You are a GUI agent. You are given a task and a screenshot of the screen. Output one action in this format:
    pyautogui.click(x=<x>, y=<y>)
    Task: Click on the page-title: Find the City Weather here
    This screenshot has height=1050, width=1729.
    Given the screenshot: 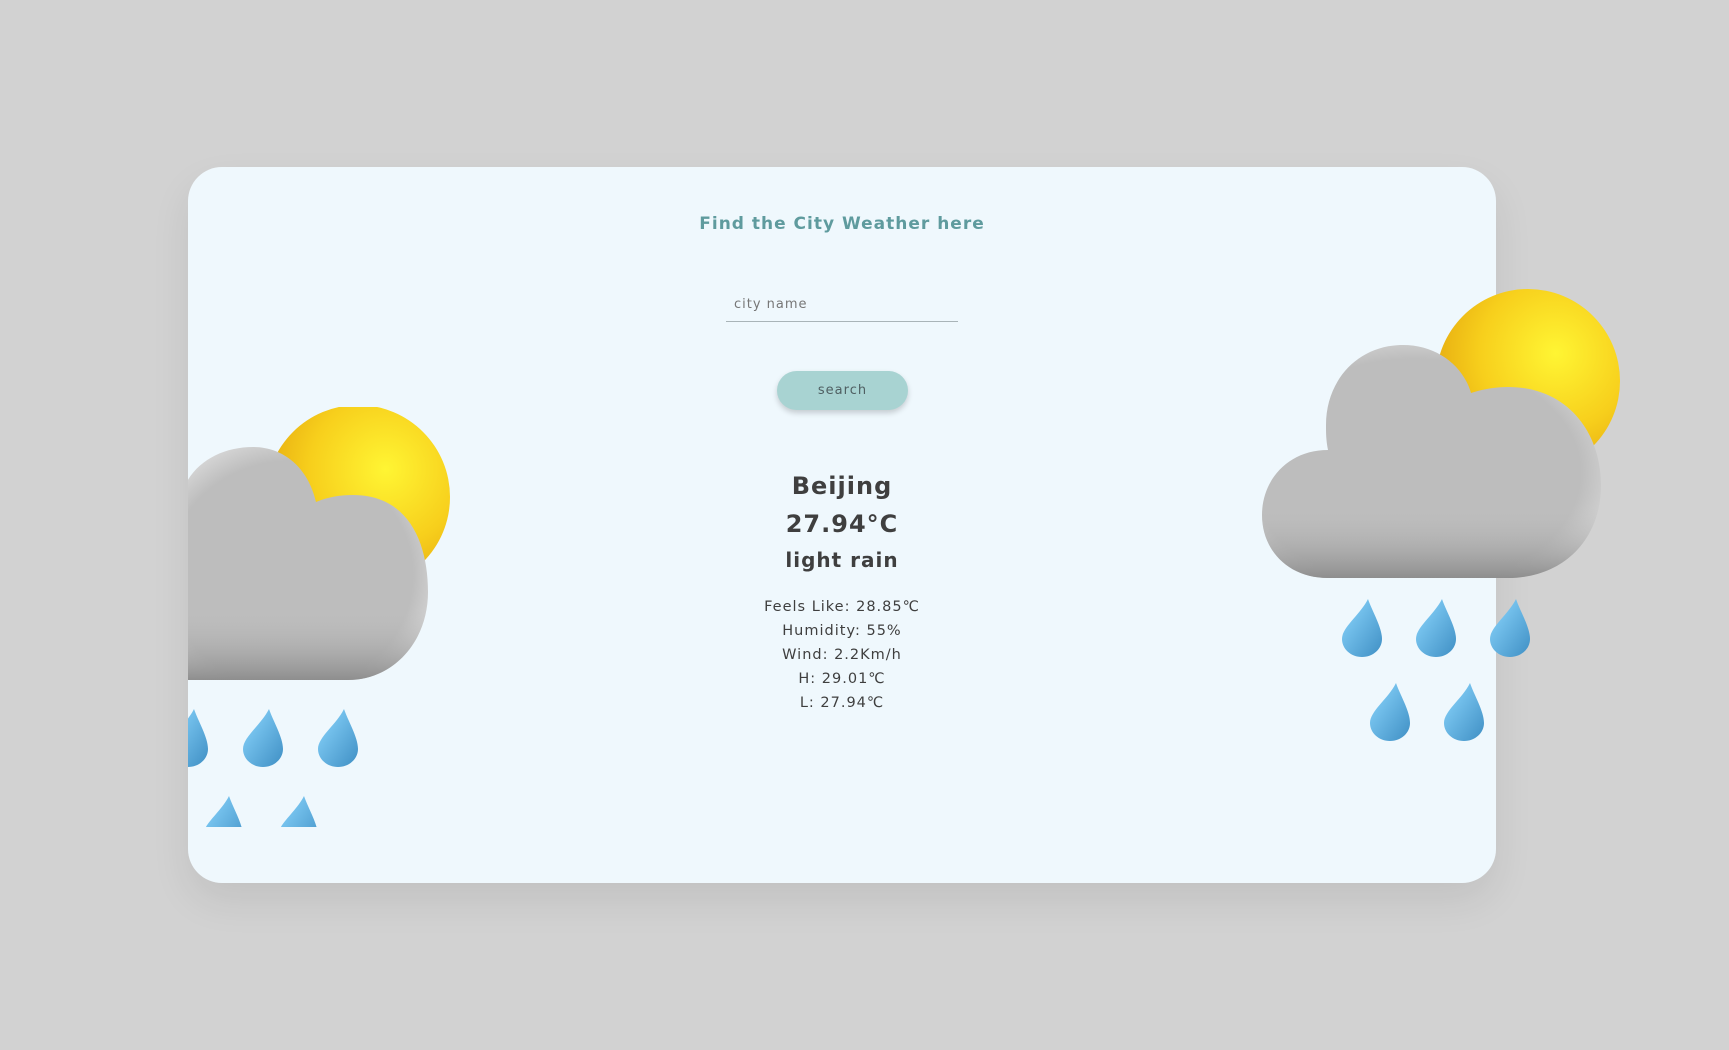 What is the action you would take?
    pyautogui.click(x=842, y=224)
    